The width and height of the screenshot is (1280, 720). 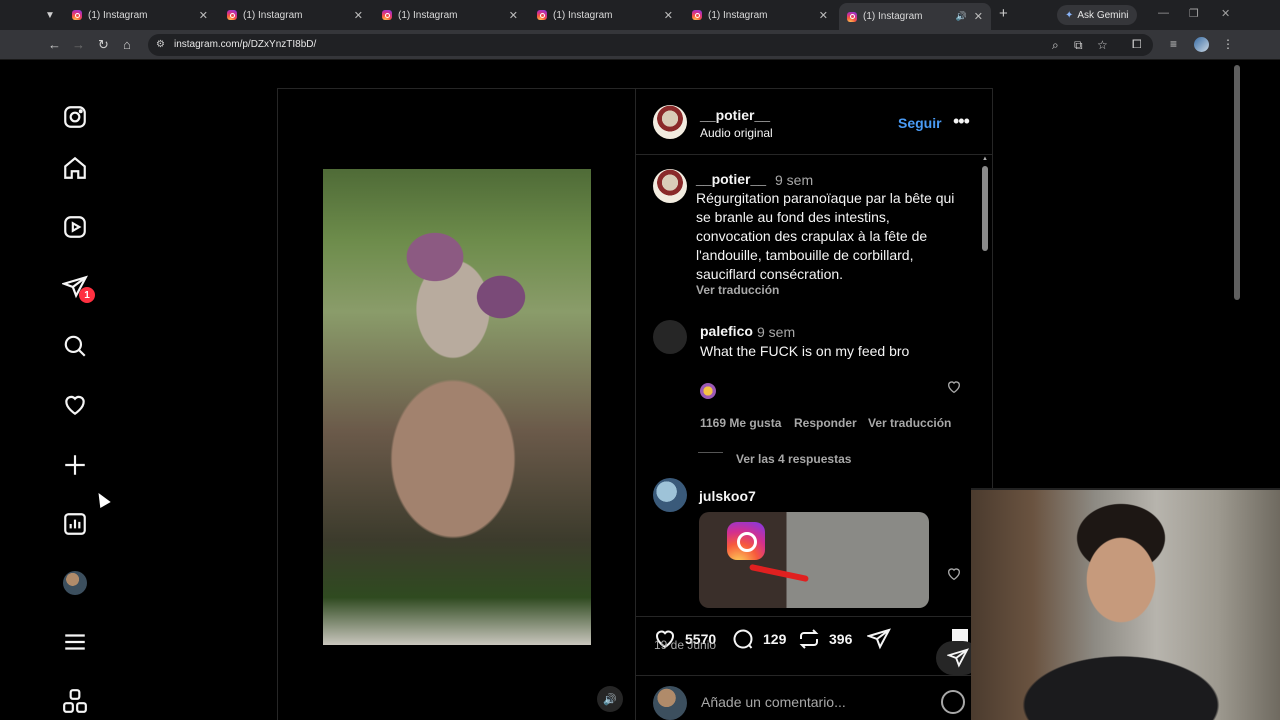 I want to click on audio-toggle-button: 🔊, so click(x=610, y=699).